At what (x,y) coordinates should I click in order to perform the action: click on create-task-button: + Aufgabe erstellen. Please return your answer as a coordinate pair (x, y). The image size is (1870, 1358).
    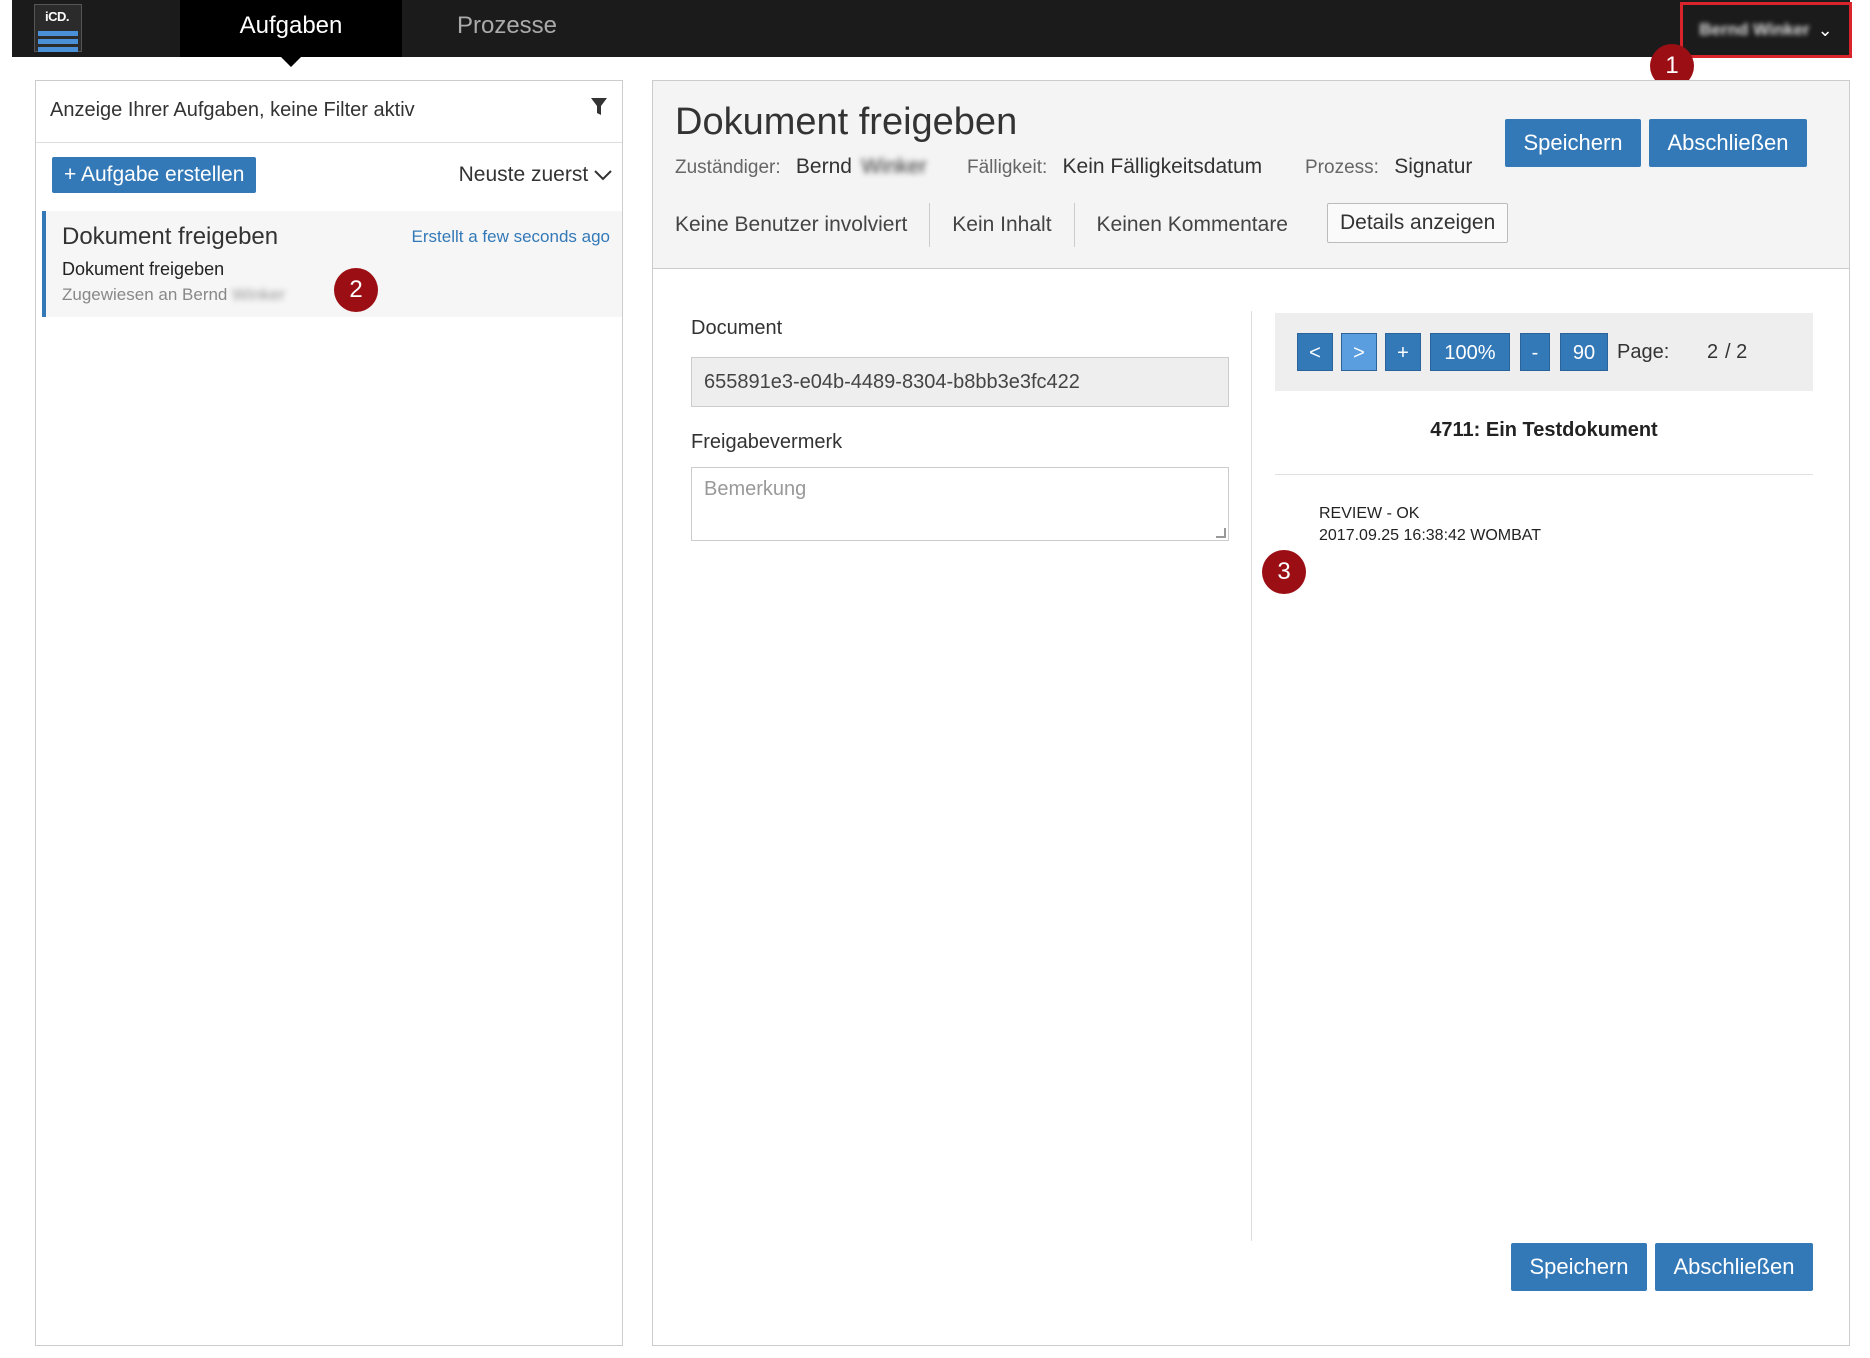
    Looking at the image, I should click on (154, 175).